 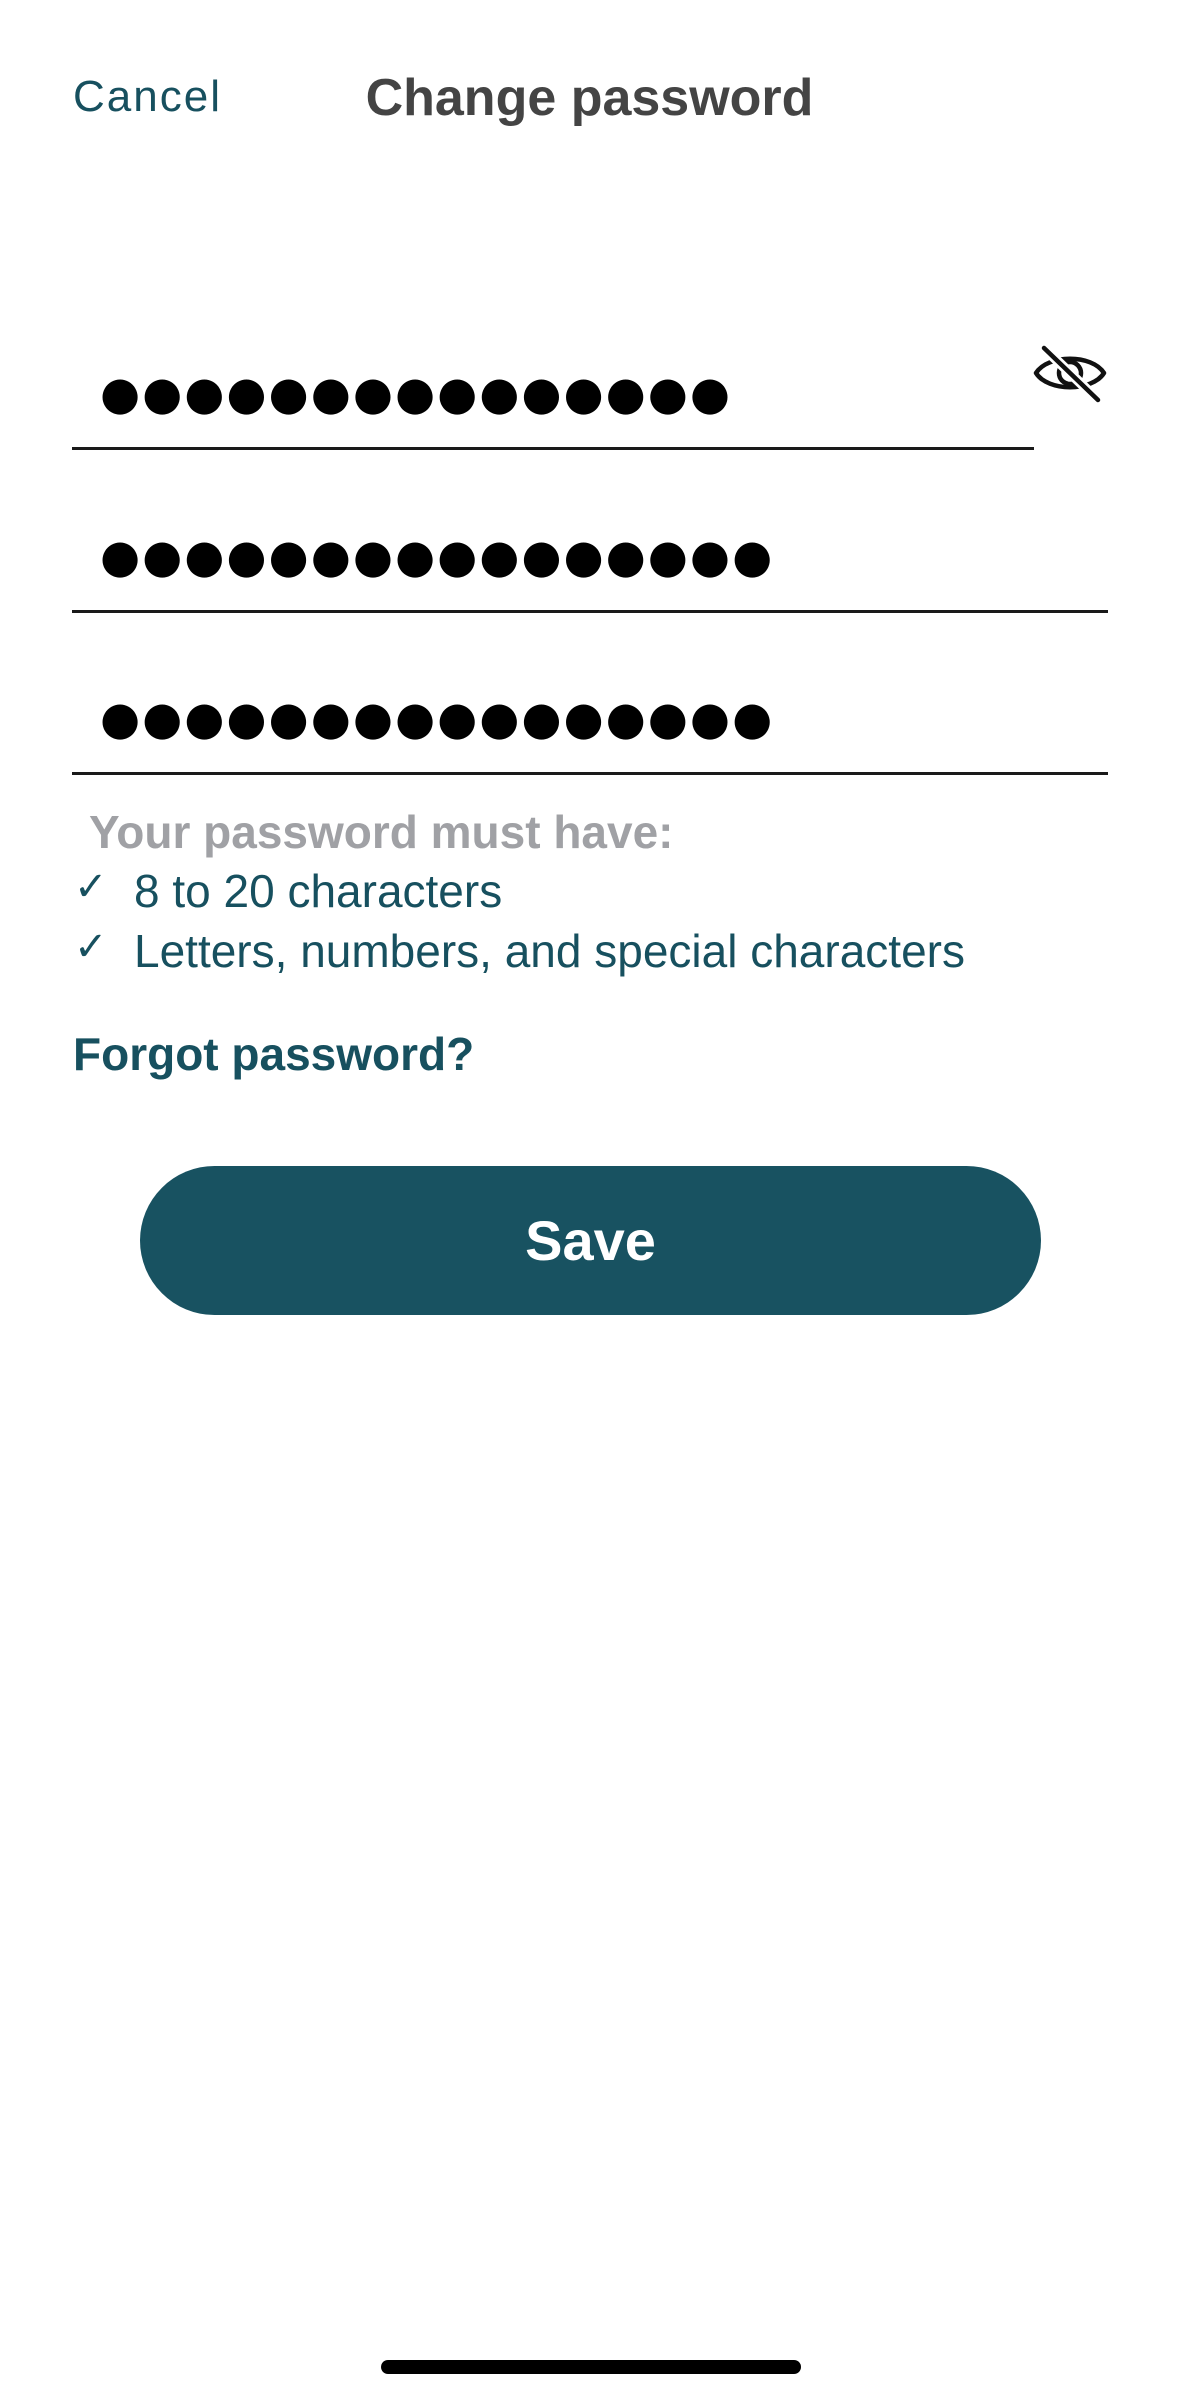 What do you see at coordinates (416, 393) in the screenshot?
I see `current-password-value: ●●●●●●●●●●●●●●●` at bounding box center [416, 393].